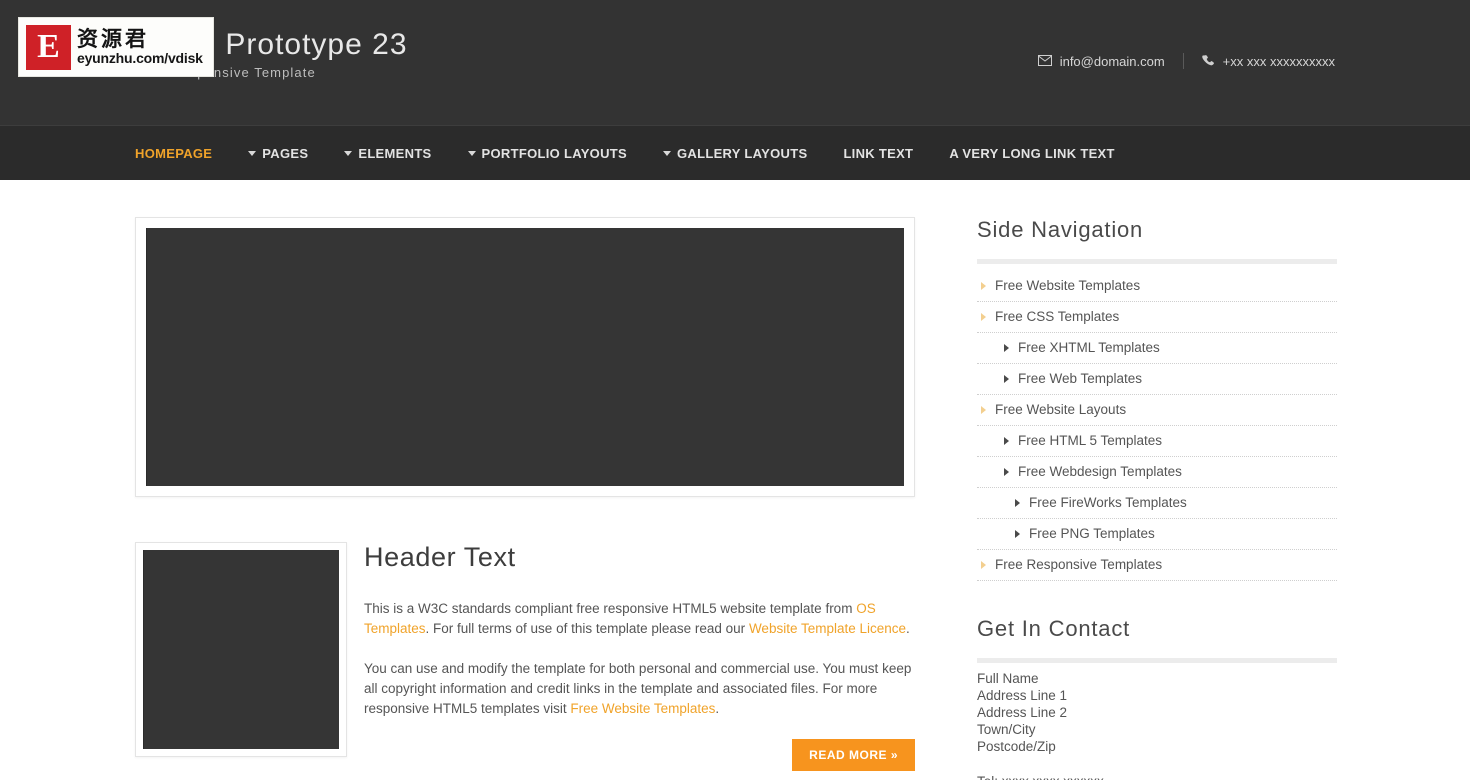  I want to click on sidebar-item-free-website-templates: Free Website Templates, so click(1157, 286).